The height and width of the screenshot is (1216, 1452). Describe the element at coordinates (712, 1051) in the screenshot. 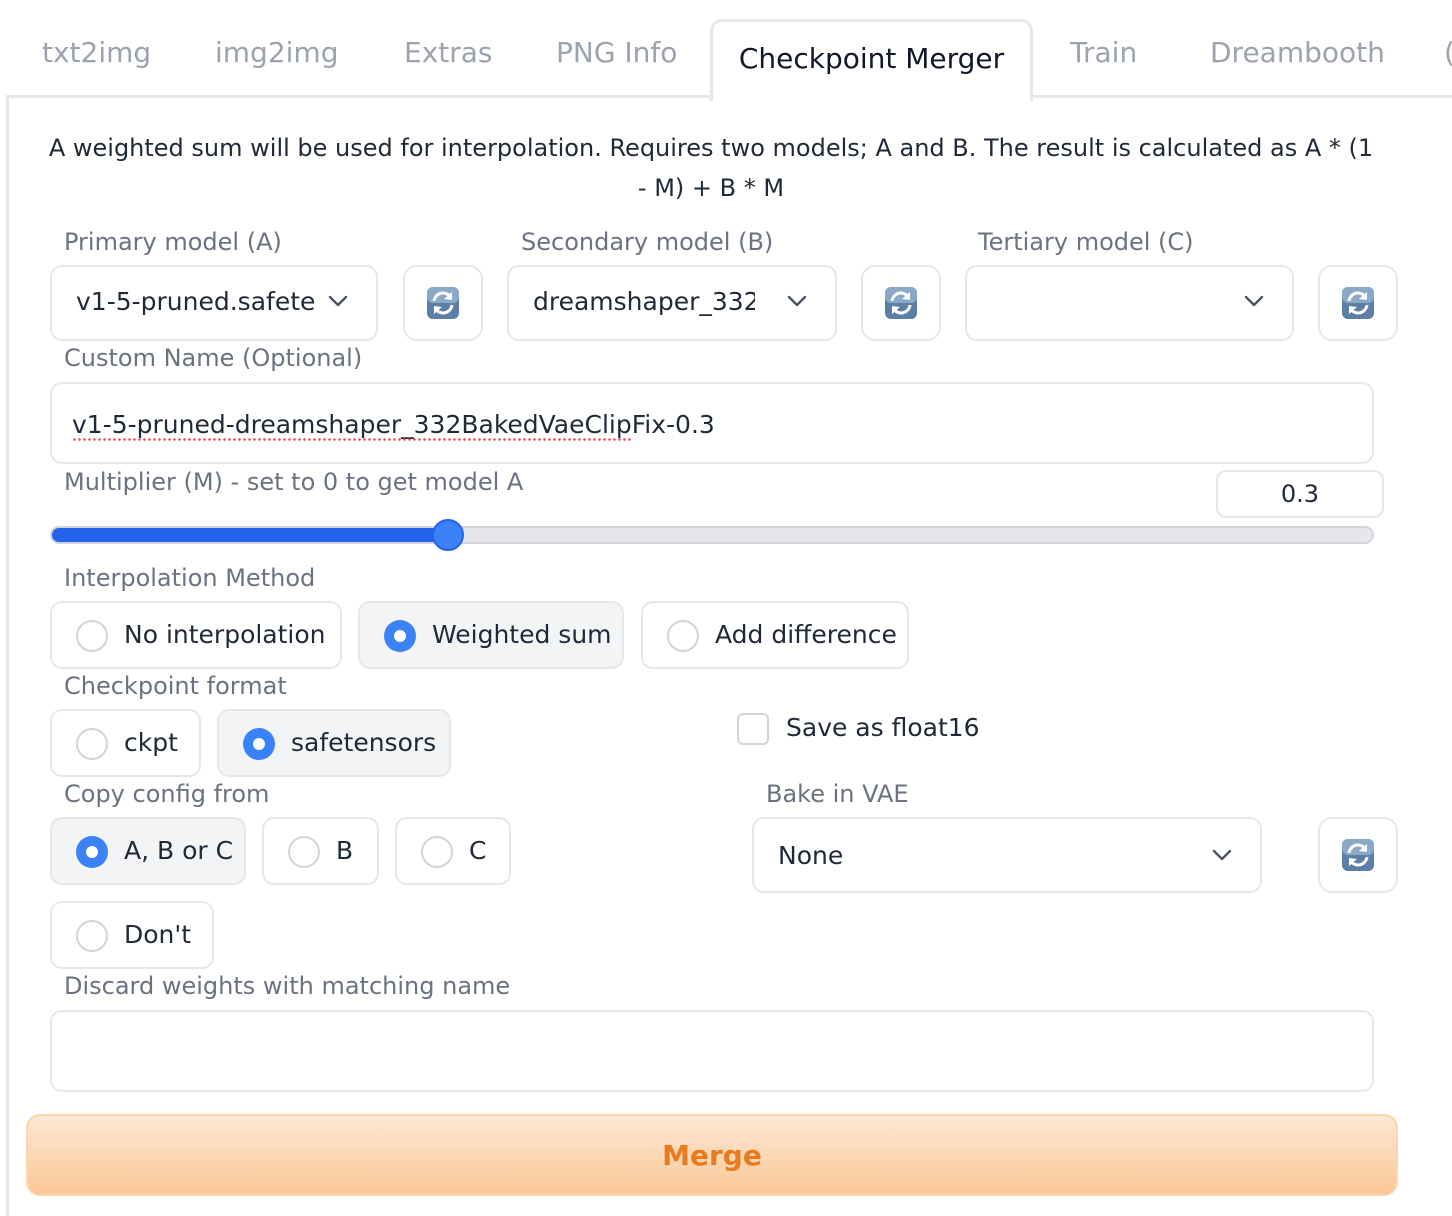

I see `discard-weights-input` at that location.